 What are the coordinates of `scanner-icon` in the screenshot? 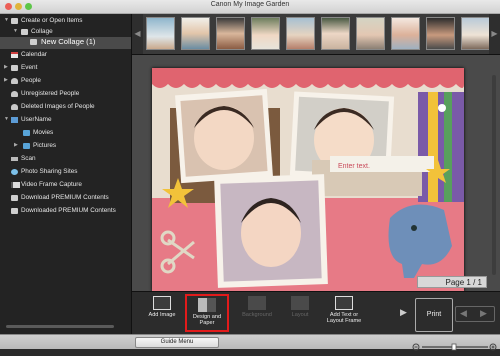 It's located at (14, 159).